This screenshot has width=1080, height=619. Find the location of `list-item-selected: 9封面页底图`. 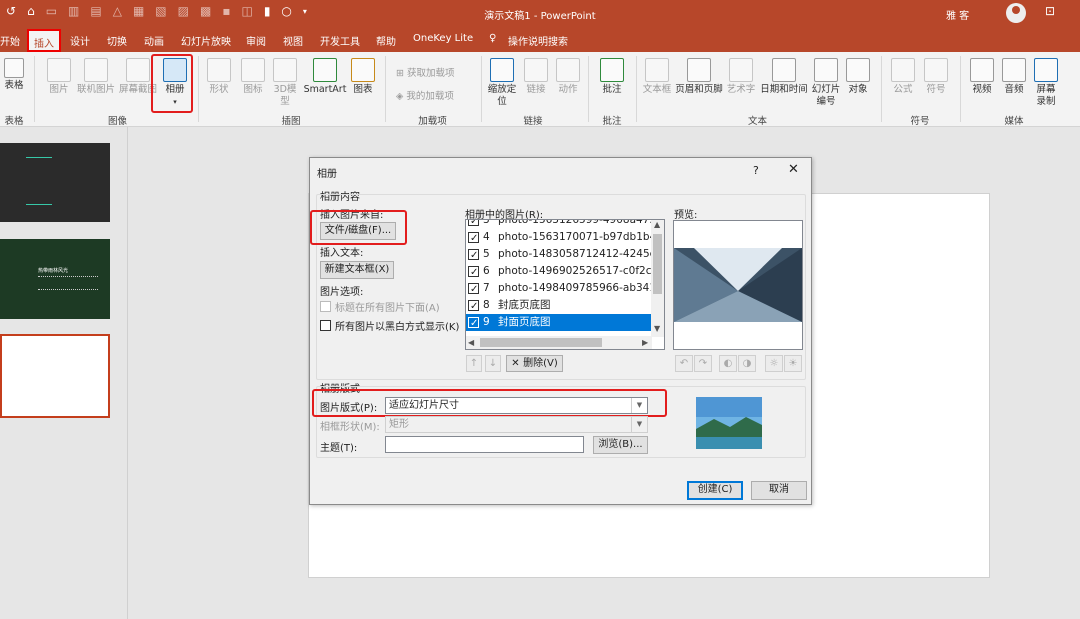

list-item-selected: 9封面页底图 is located at coordinates (559, 322).